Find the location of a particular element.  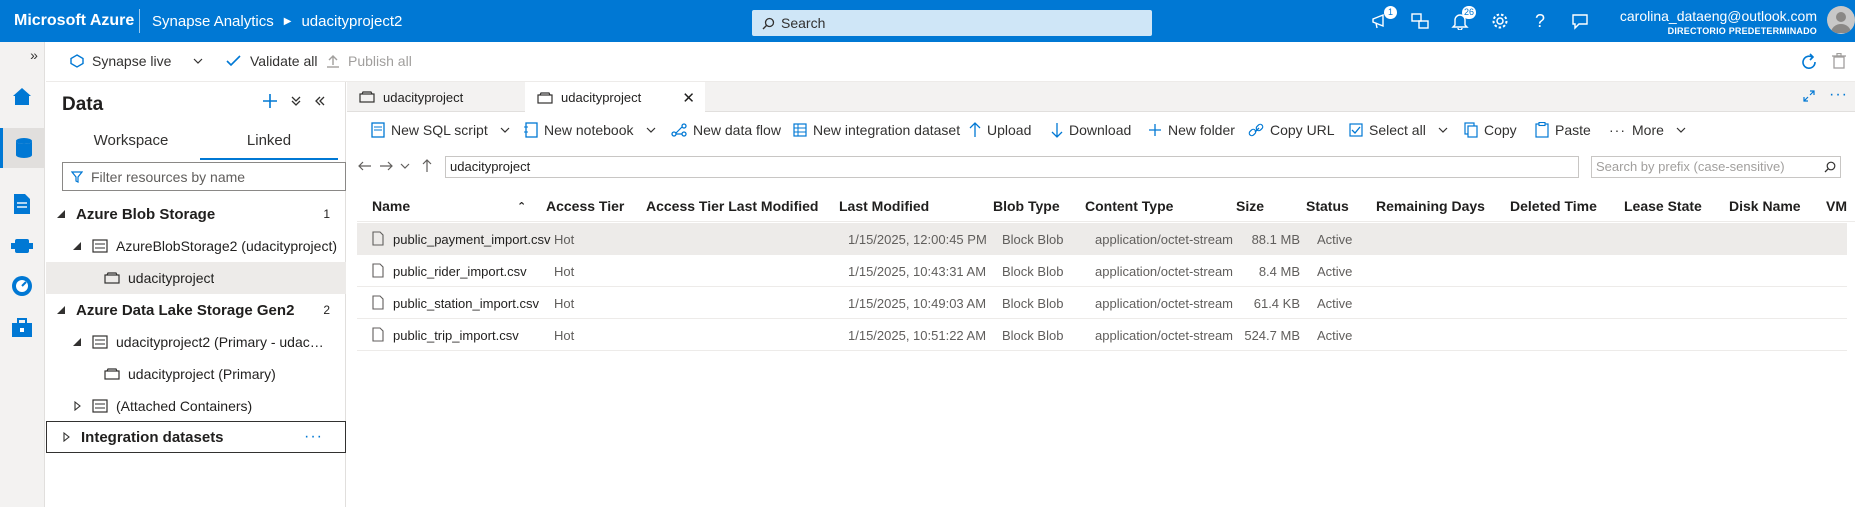

container-icon is located at coordinates (112, 374).